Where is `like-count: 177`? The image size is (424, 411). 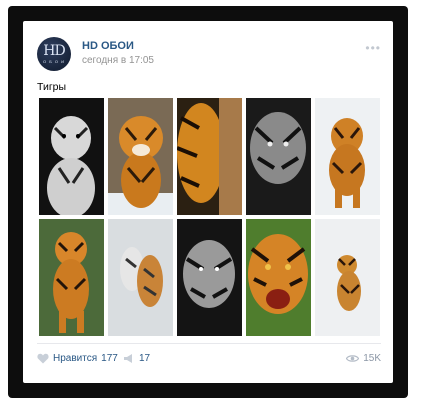 like-count: 177 is located at coordinates (109, 358).